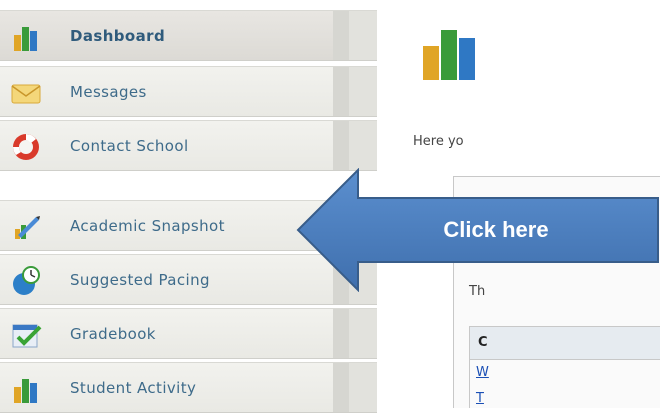 The image size is (660, 414). What do you see at coordinates (113, 334) in the screenshot?
I see `sidebar-item-label: Gradebook` at bounding box center [113, 334].